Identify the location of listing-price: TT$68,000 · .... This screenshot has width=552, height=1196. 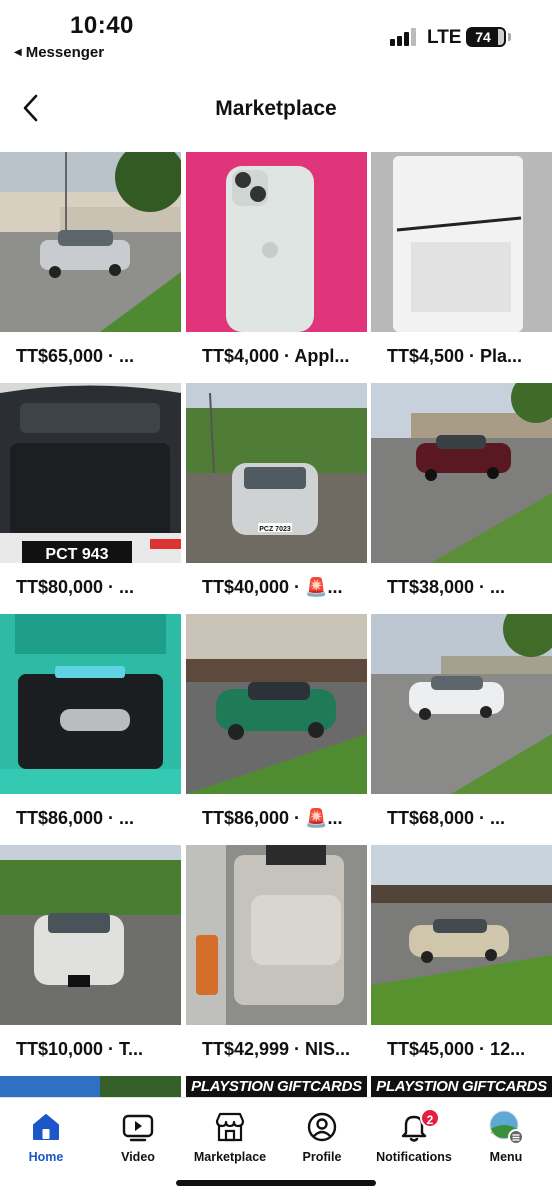
(446, 818).